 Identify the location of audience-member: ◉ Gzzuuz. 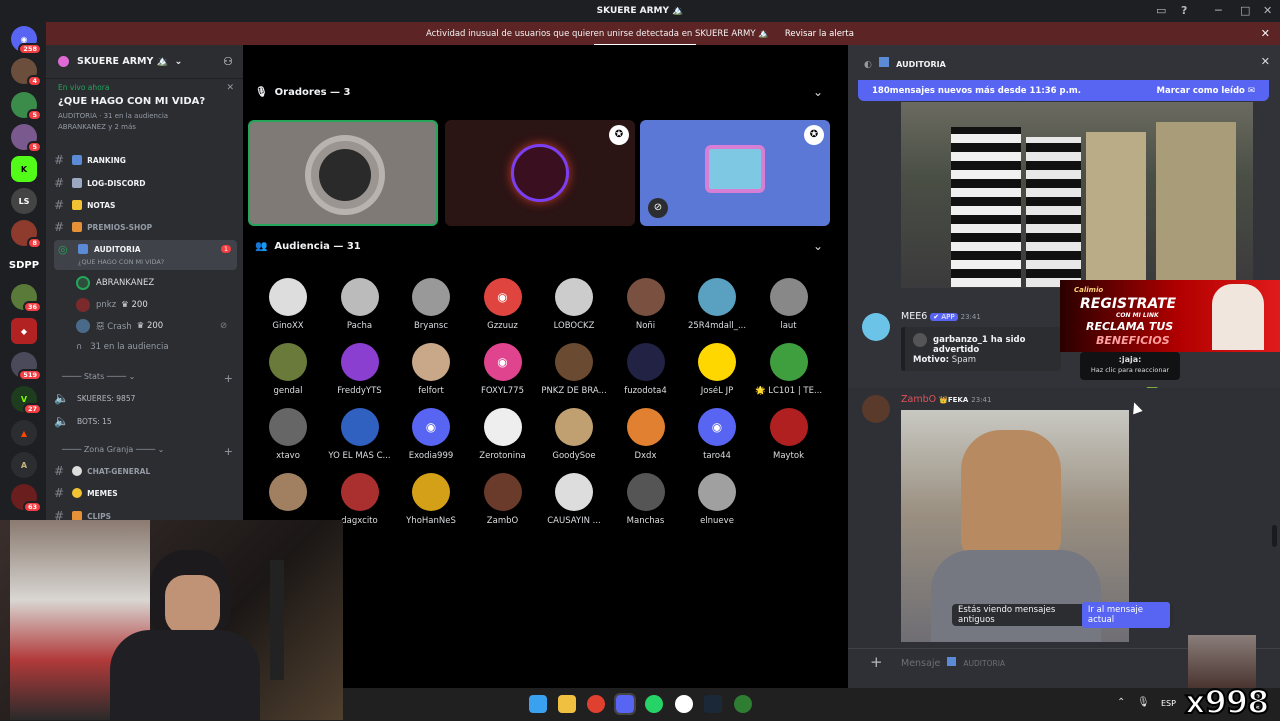
(503, 304).